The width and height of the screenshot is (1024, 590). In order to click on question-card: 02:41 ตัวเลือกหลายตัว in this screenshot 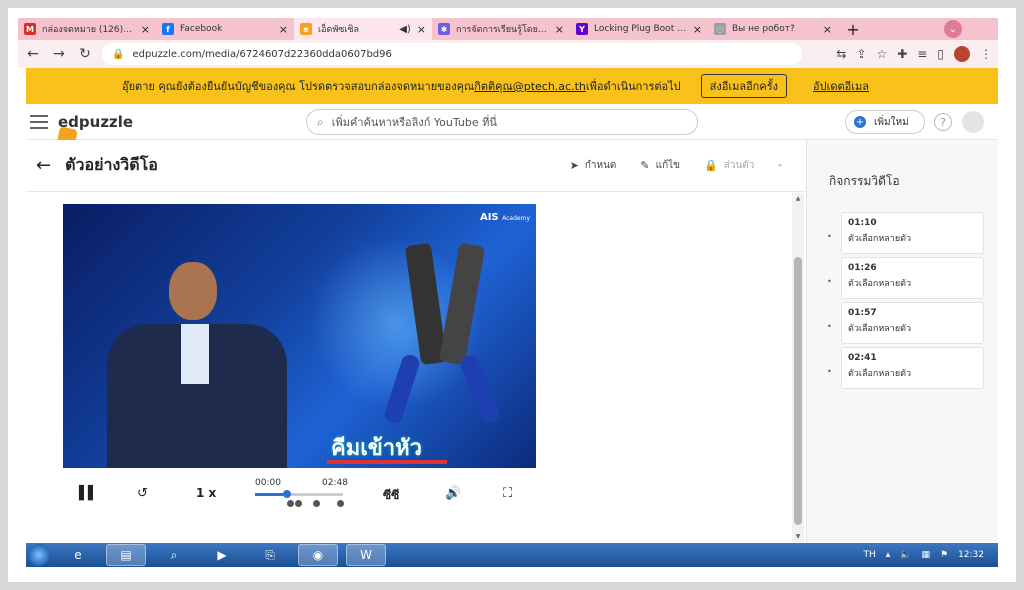, I will do `click(912, 368)`.